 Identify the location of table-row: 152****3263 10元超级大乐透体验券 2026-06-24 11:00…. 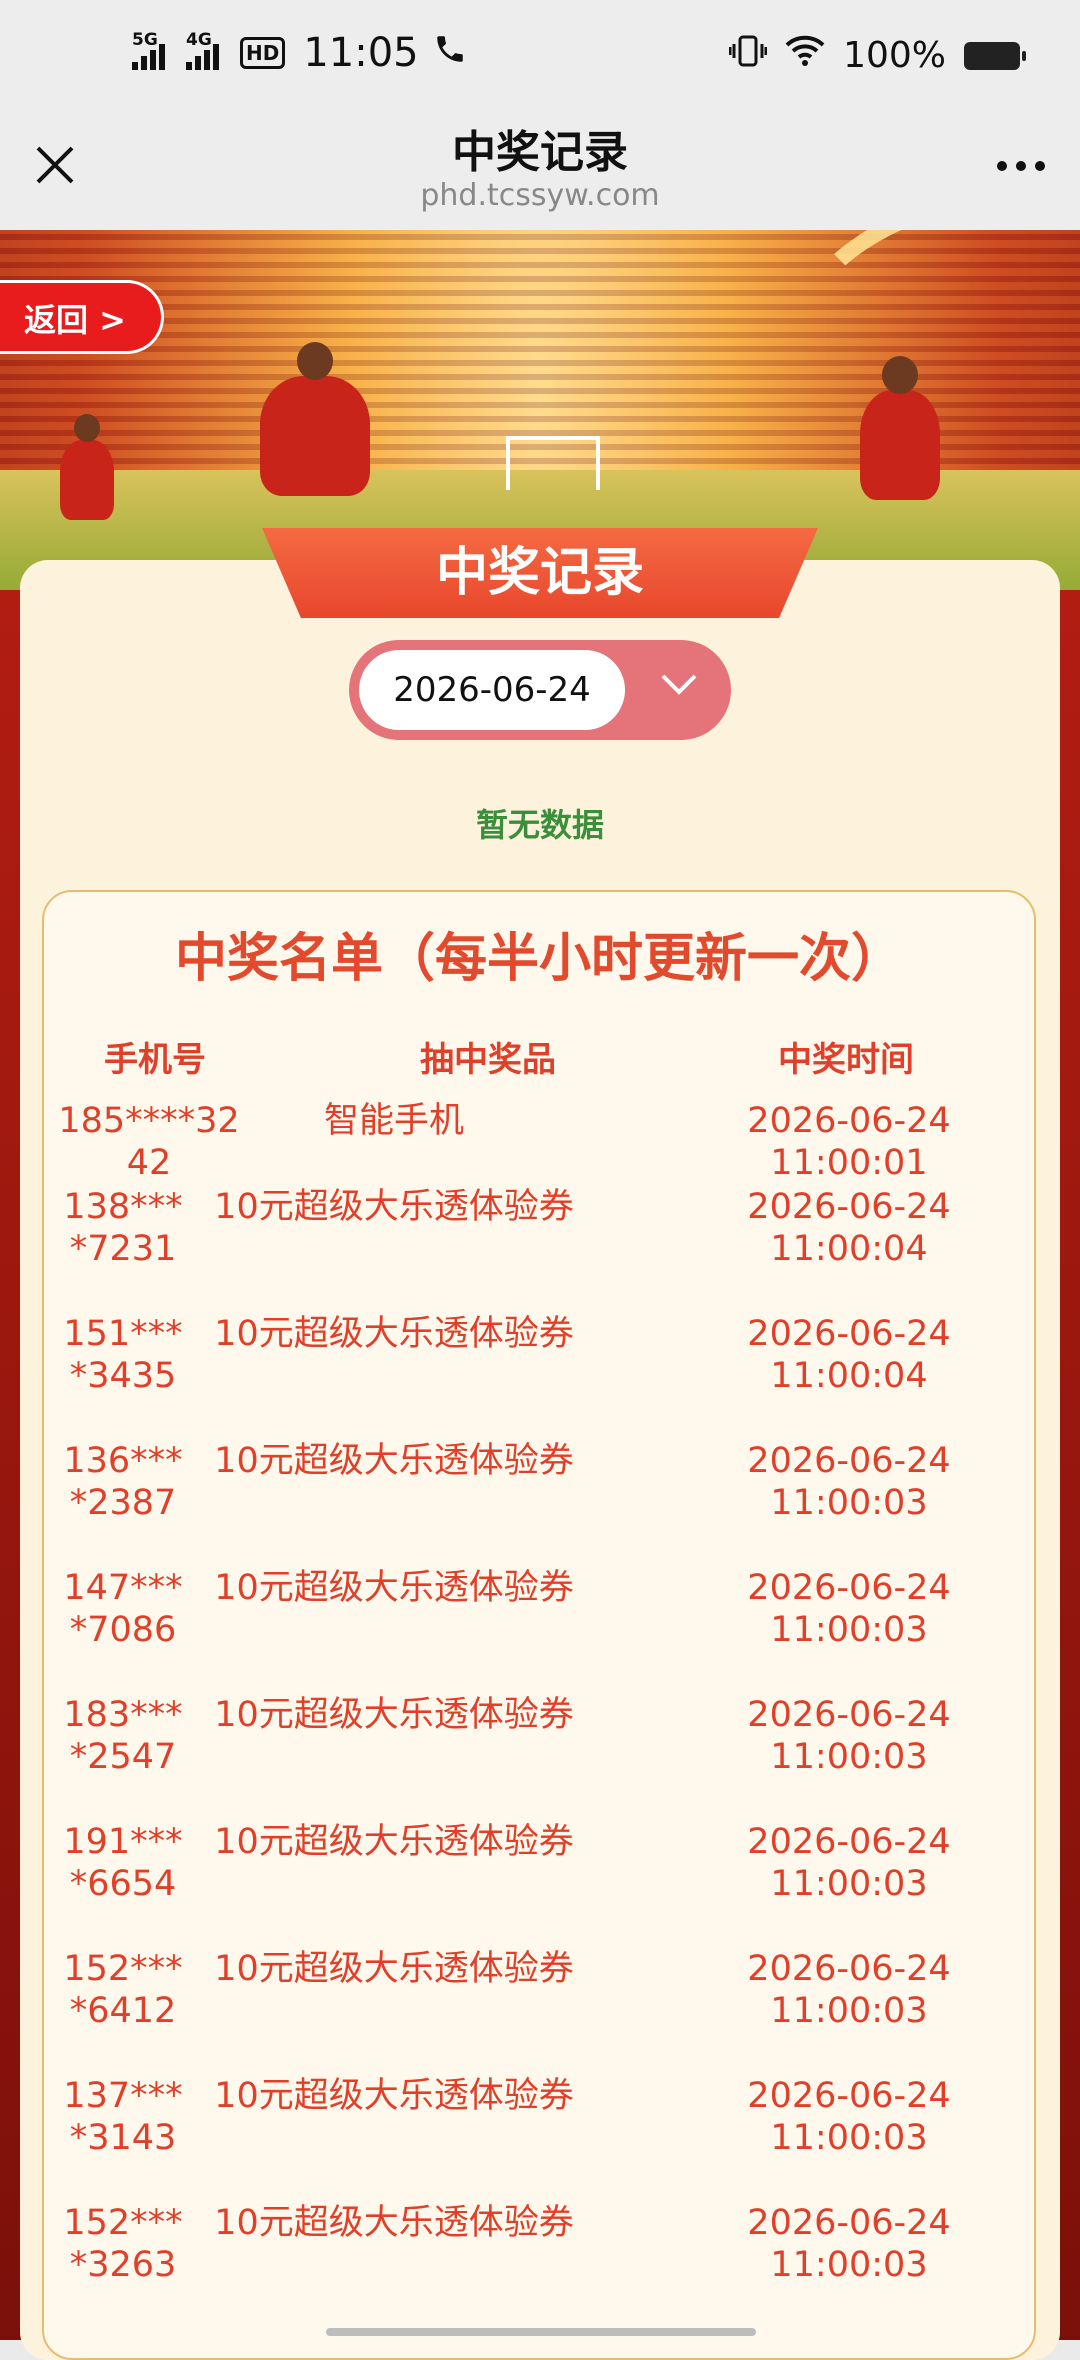
(541, 2265).